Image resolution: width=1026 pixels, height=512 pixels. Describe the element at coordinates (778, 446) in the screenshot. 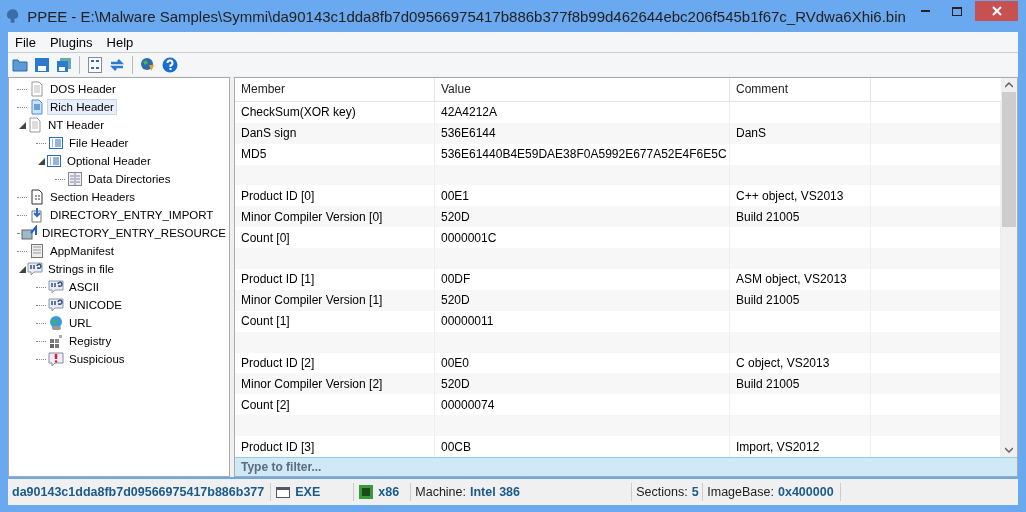

I see `table-cell: Import, VS2012` at that location.